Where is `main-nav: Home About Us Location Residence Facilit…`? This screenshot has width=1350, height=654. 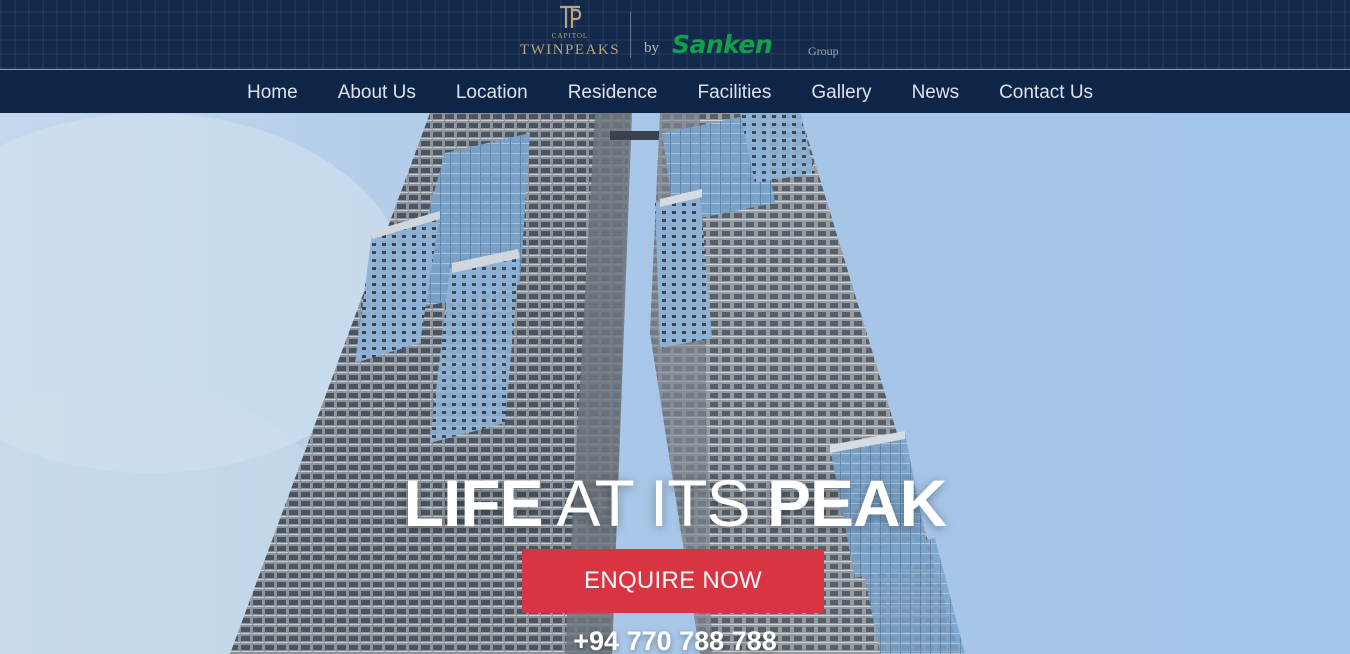
main-nav: Home About Us Location Residence Facilit… is located at coordinates (675, 92).